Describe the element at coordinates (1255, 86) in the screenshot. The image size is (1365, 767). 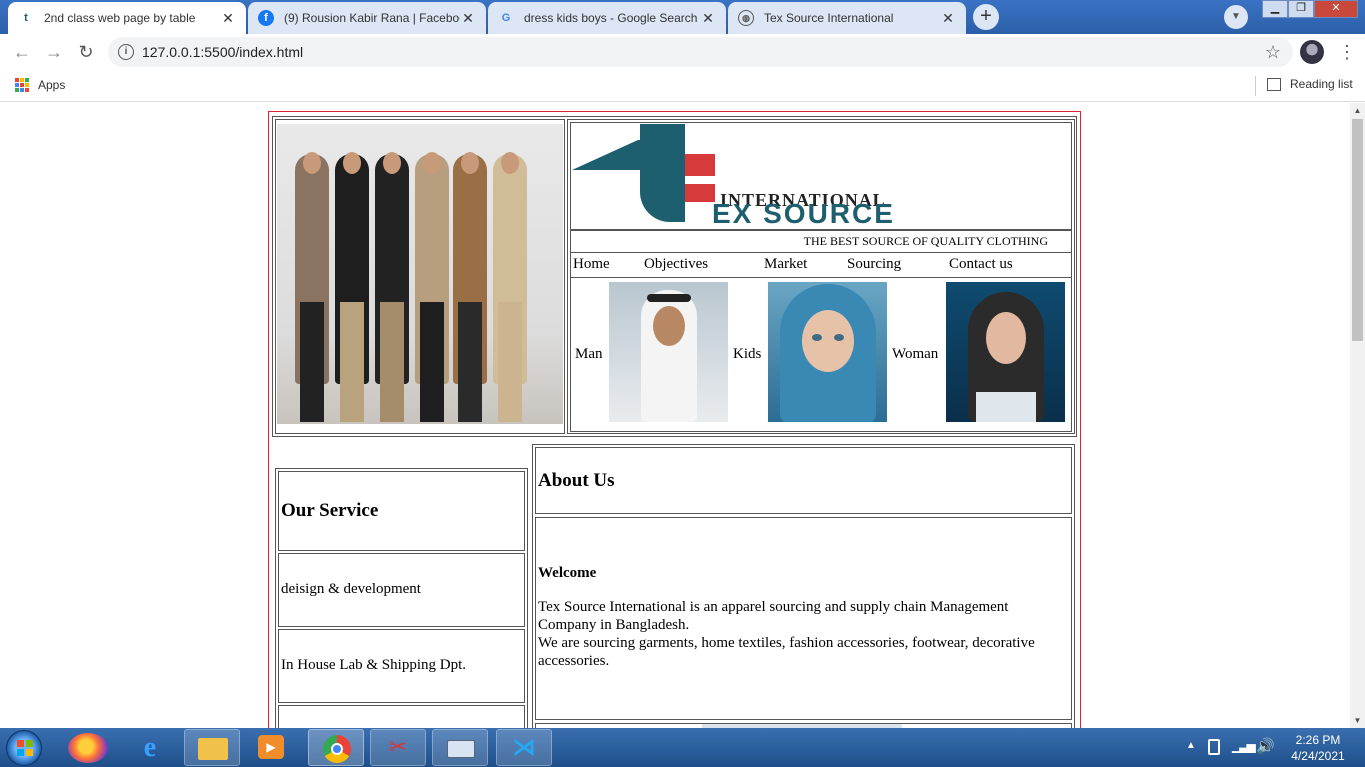
I see `divider` at that location.